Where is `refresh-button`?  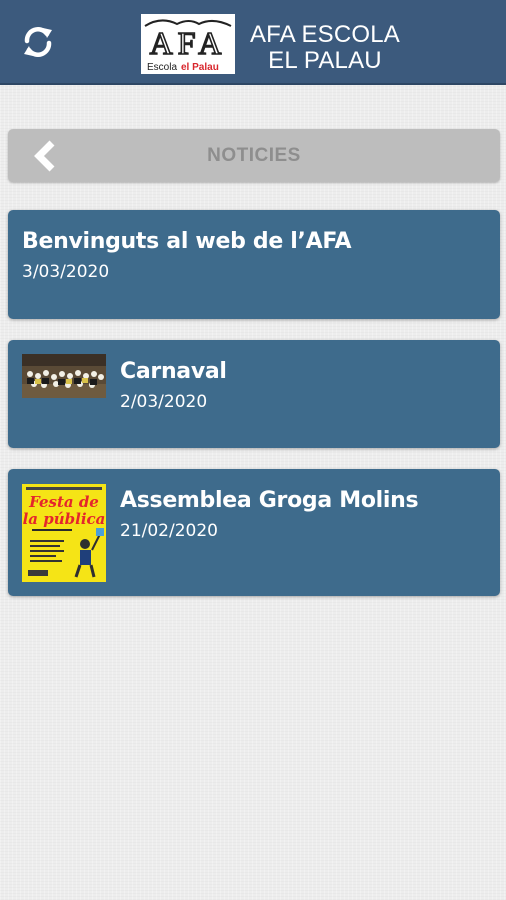 refresh-button is located at coordinates (38, 42).